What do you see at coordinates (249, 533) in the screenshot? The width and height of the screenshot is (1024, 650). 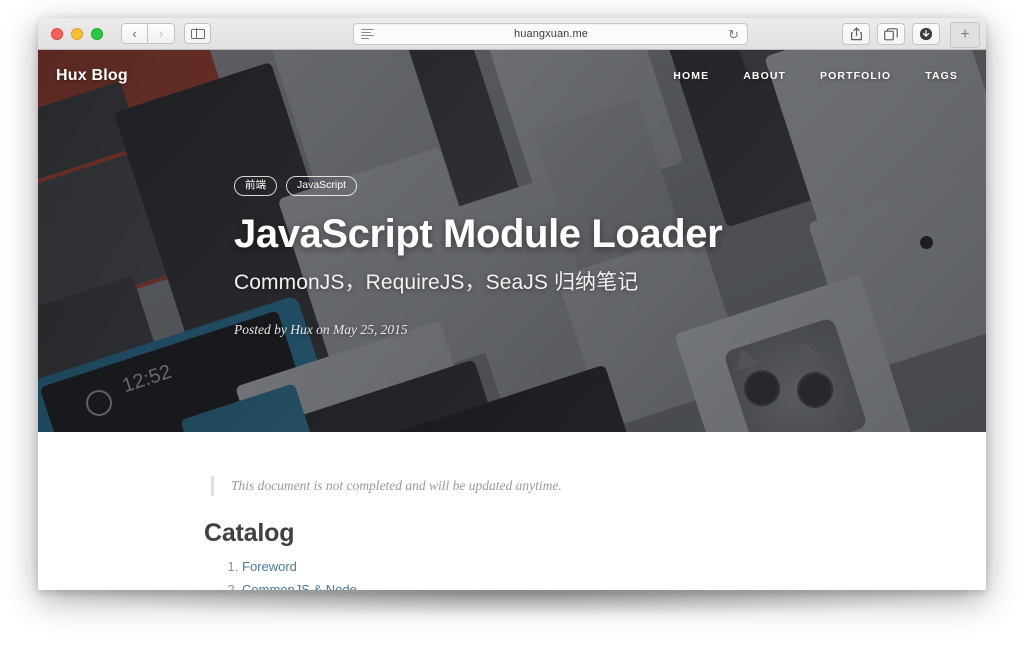 I see `catalog-heading: Catalog` at bounding box center [249, 533].